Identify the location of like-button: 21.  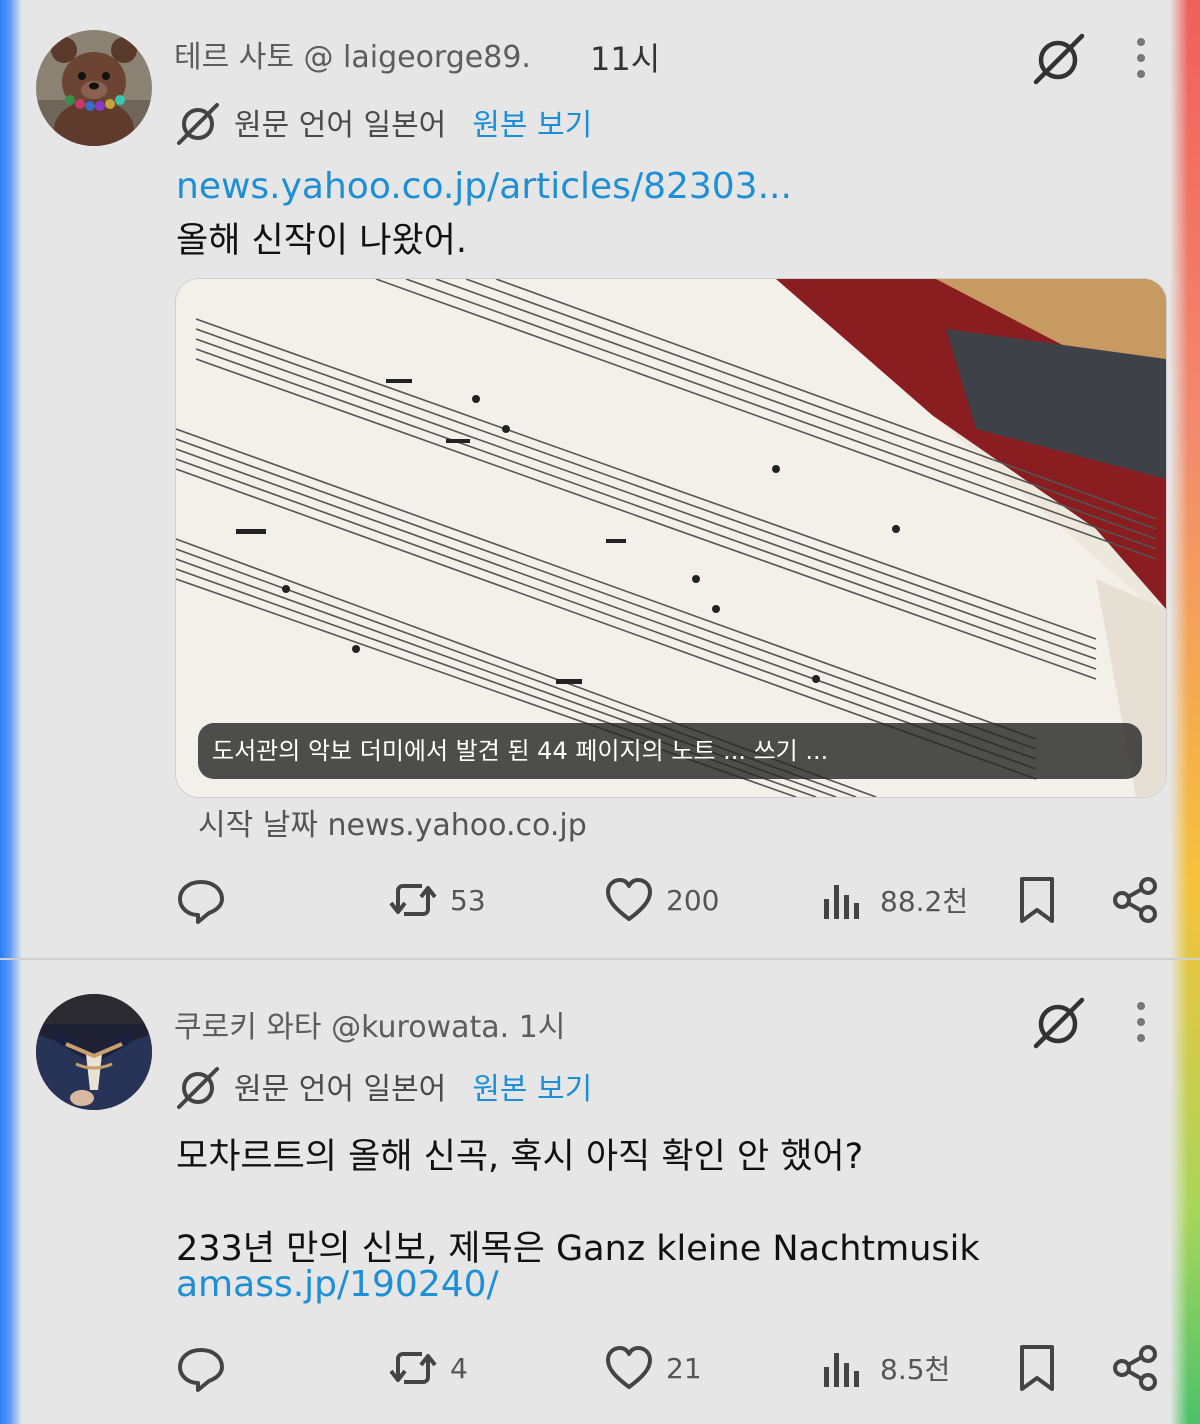
(653, 1368).